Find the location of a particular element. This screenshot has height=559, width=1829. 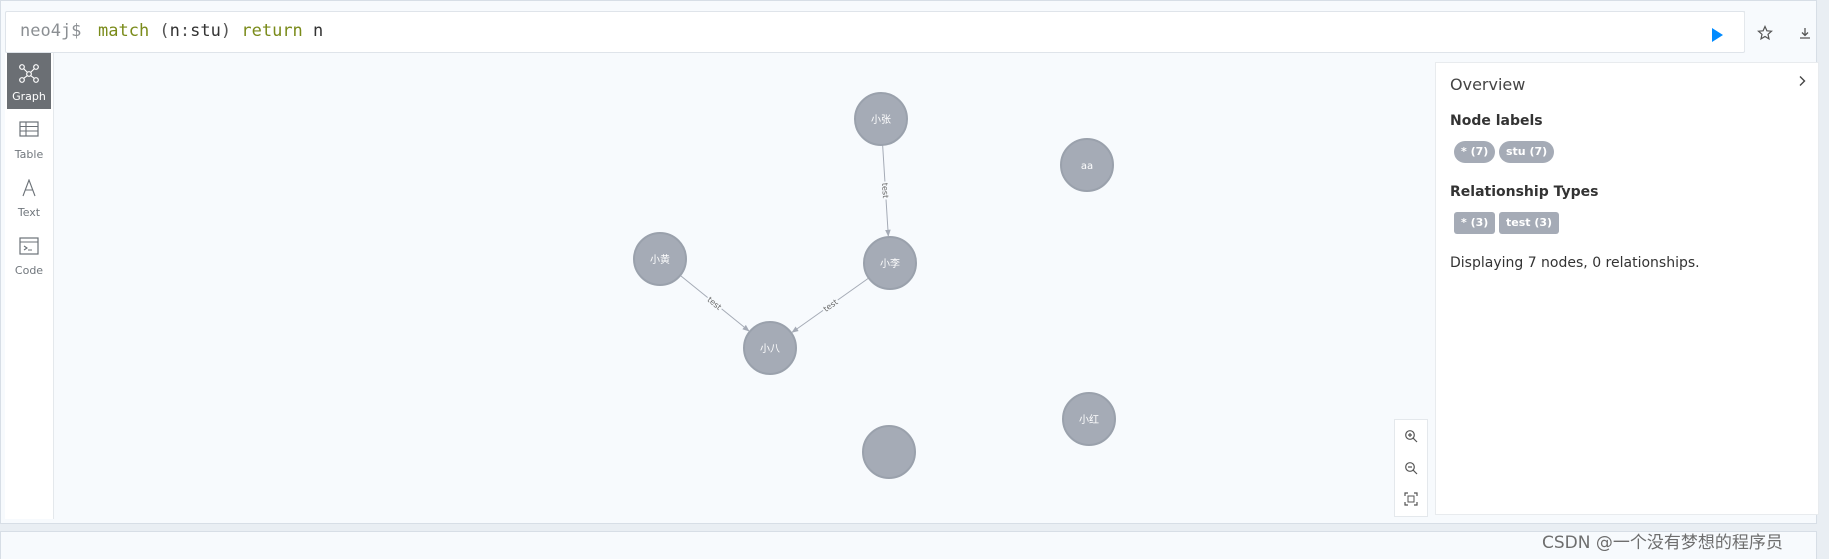

zoom-in-button is located at coordinates (1411, 436).